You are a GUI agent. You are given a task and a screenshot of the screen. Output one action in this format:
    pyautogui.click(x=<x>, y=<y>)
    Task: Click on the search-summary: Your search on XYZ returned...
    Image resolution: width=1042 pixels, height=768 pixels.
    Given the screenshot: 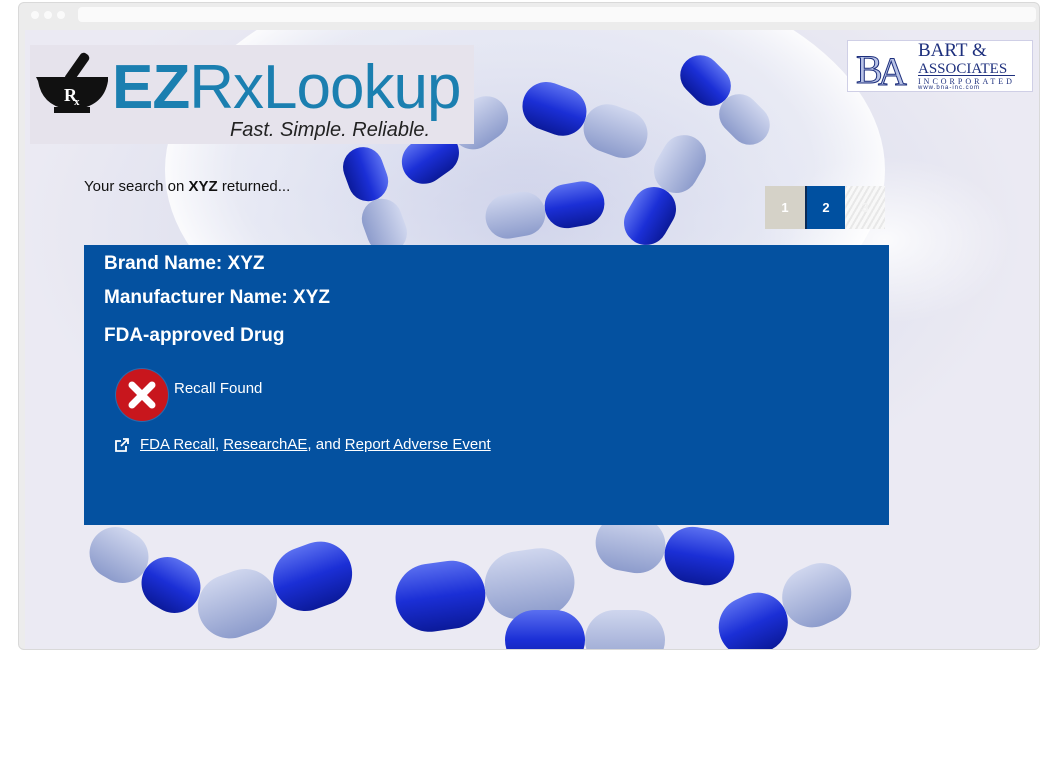 What is the action you would take?
    pyautogui.click(x=187, y=186)
    